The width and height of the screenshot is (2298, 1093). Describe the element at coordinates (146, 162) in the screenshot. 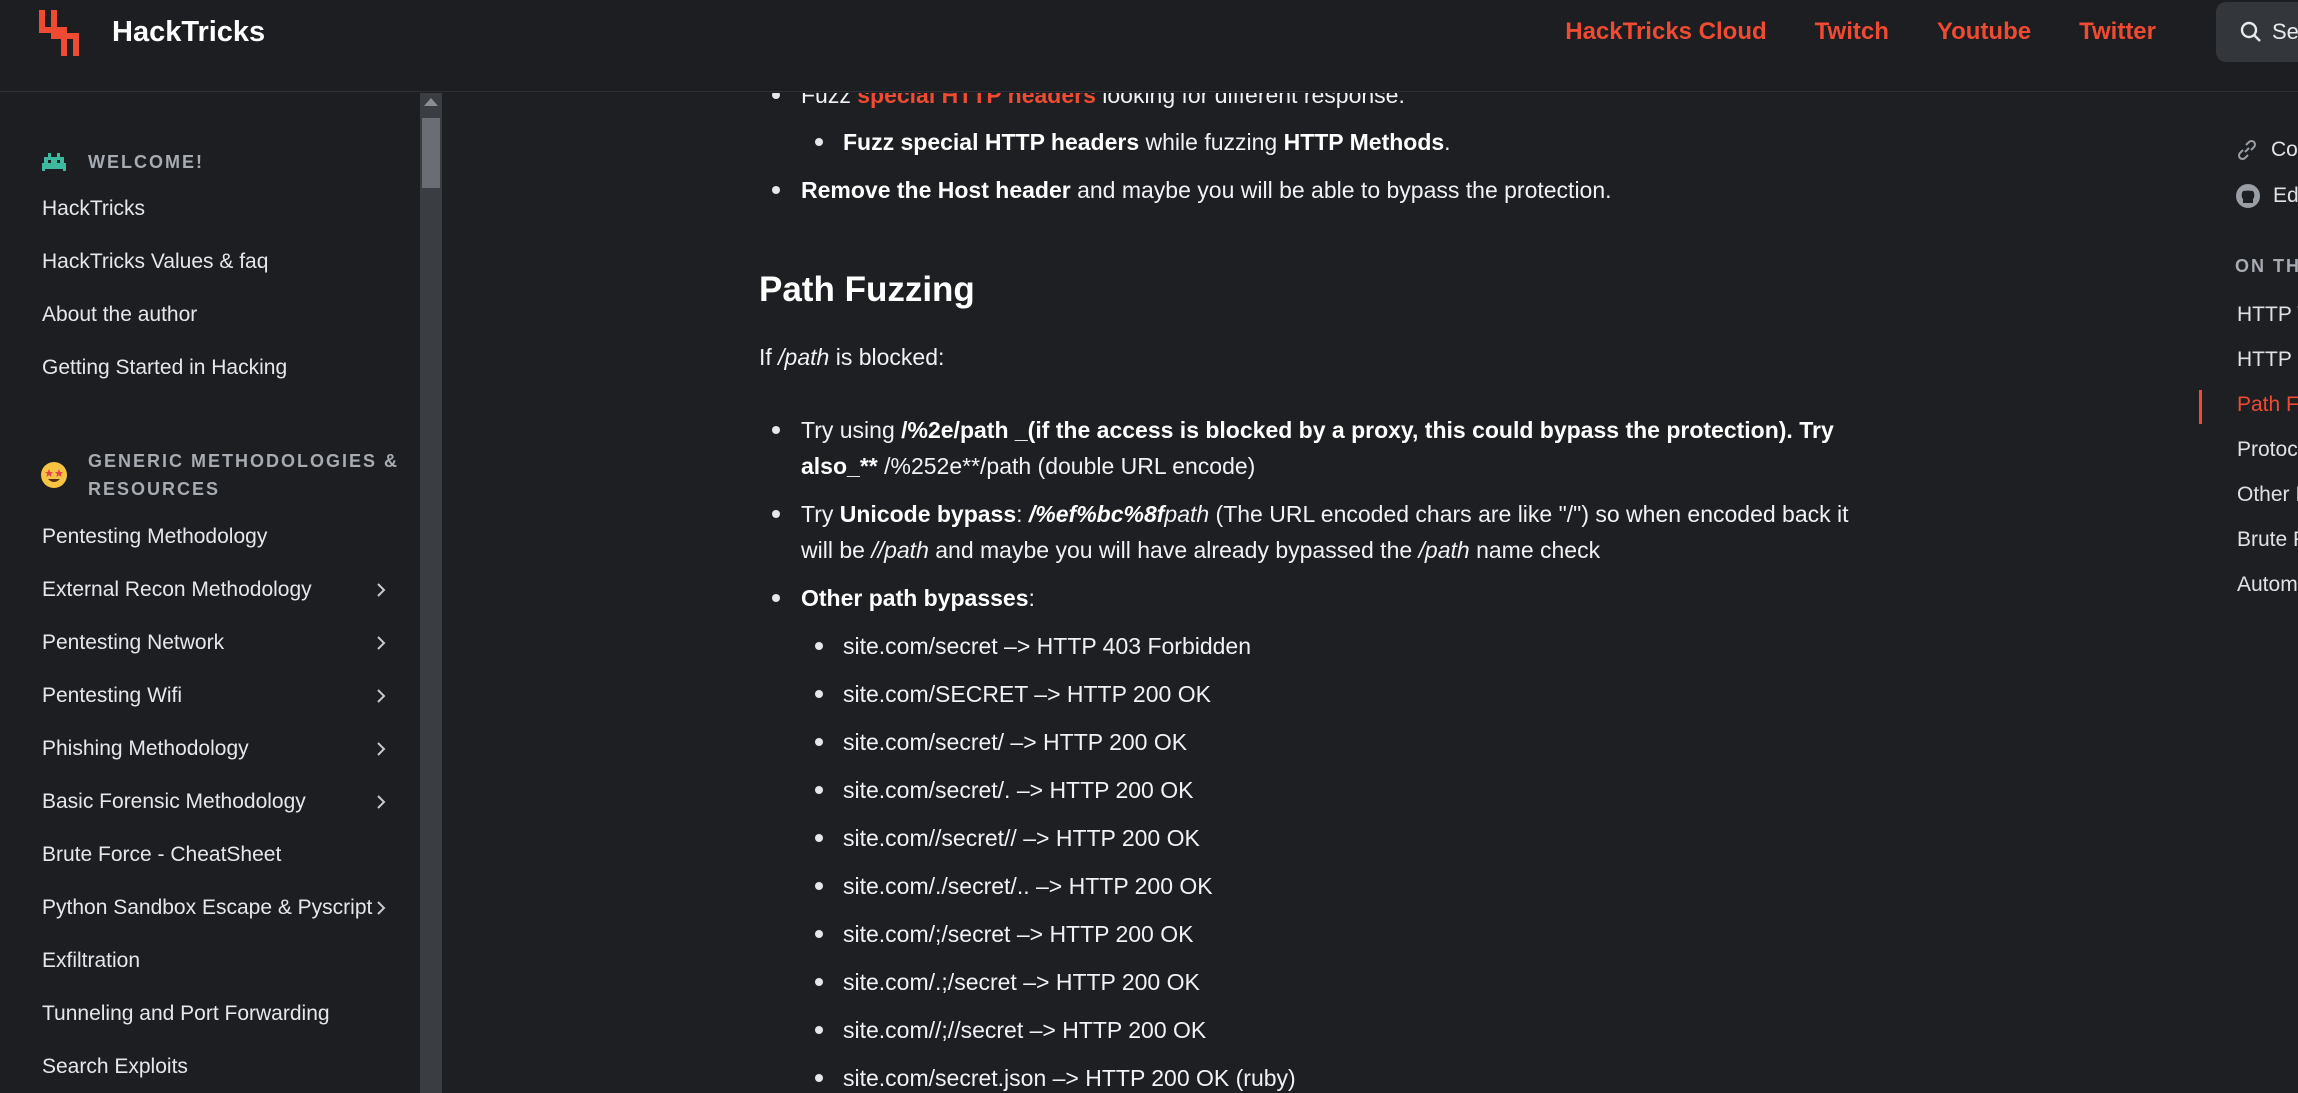

I see `sidebar-section-title: WELCOME!` at that location.